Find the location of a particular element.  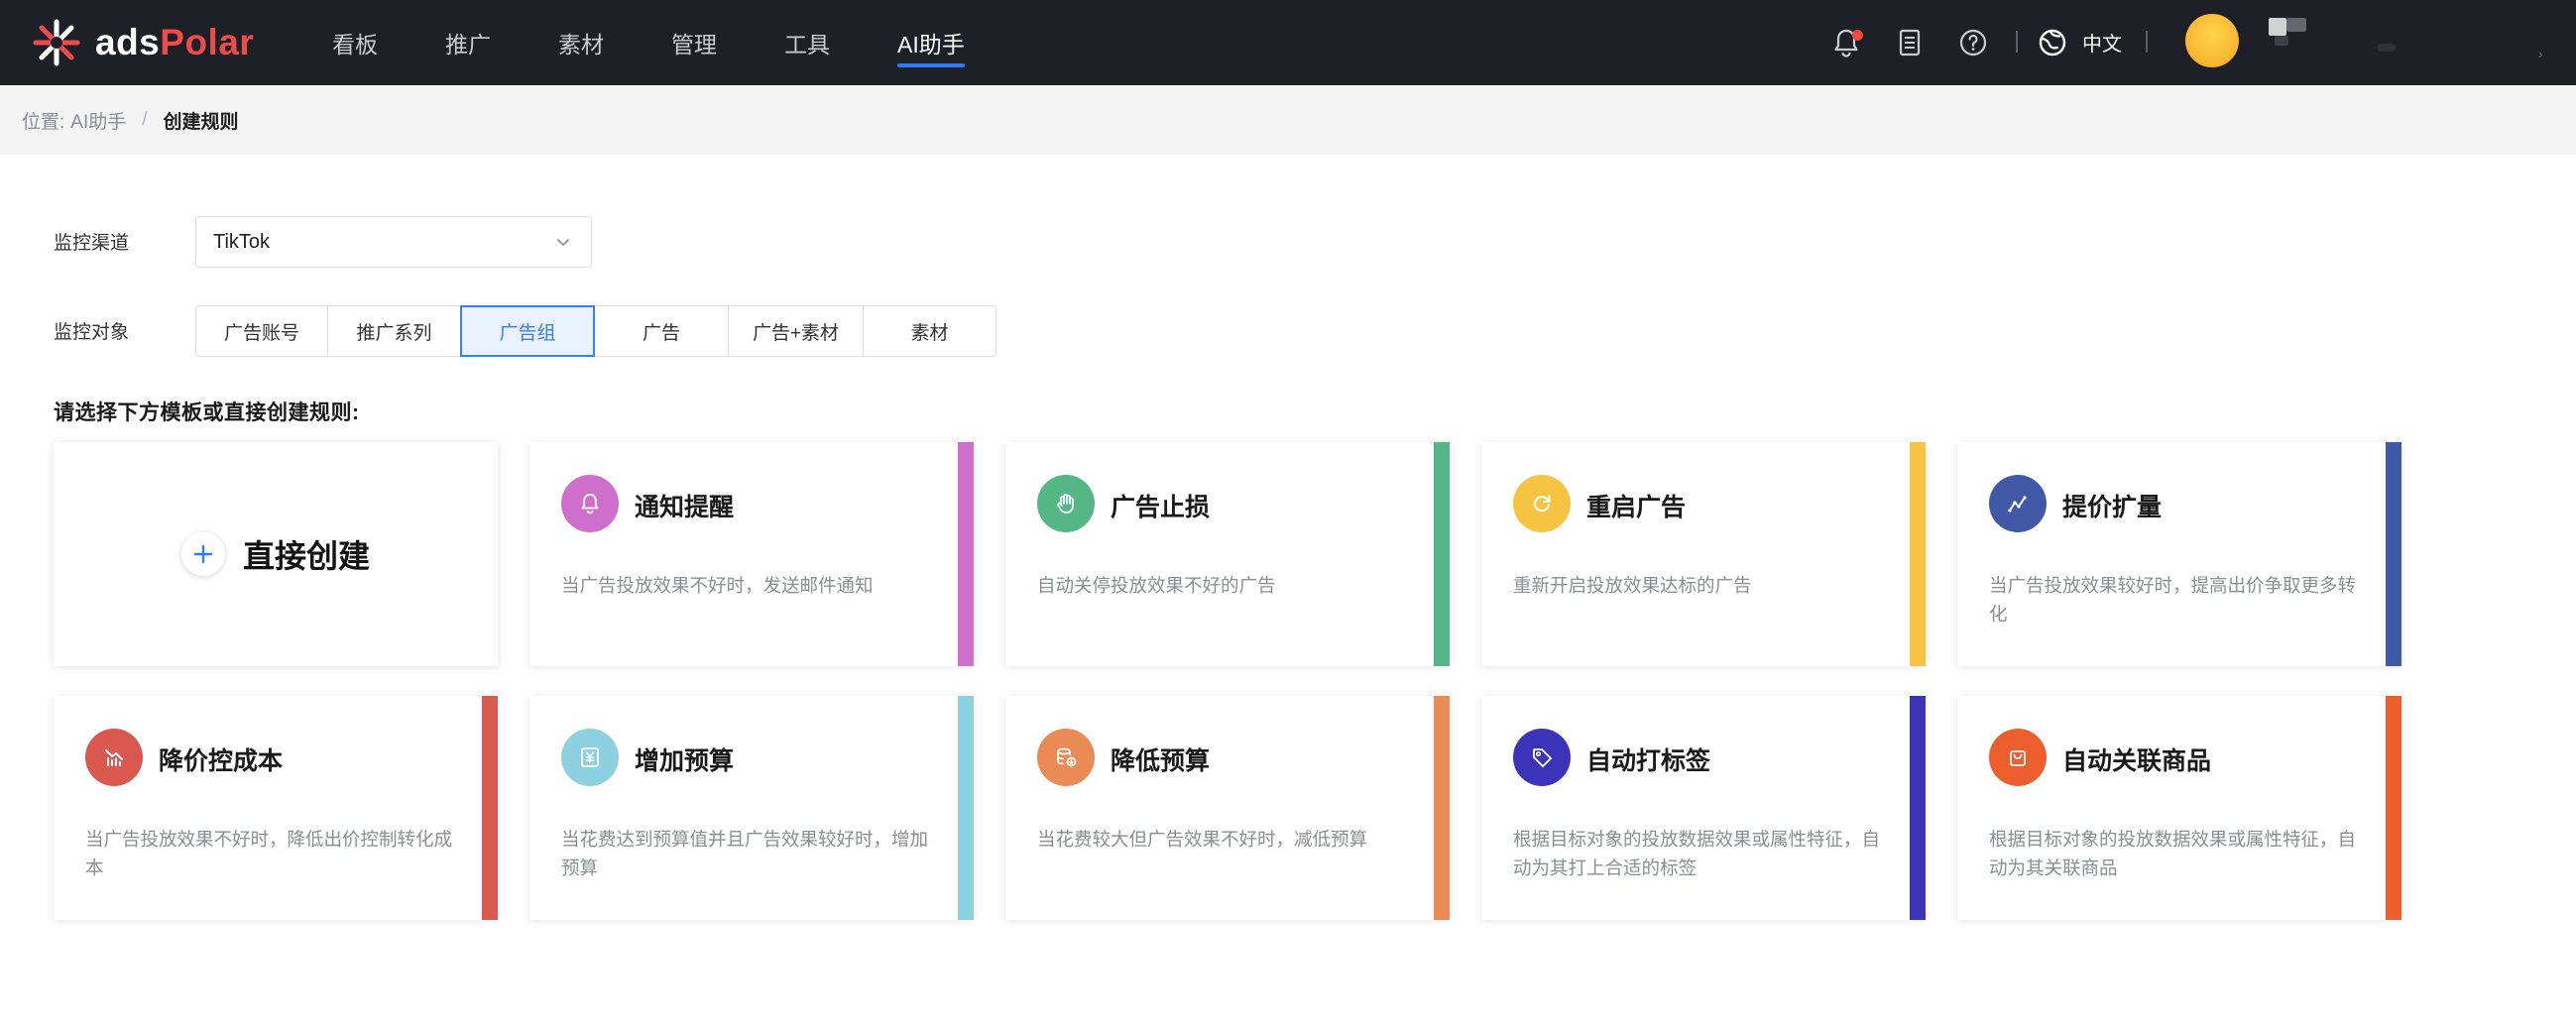

template-description: 当广告投放效果不好时，发送邮件通知 is located at coordinates (717, 585).